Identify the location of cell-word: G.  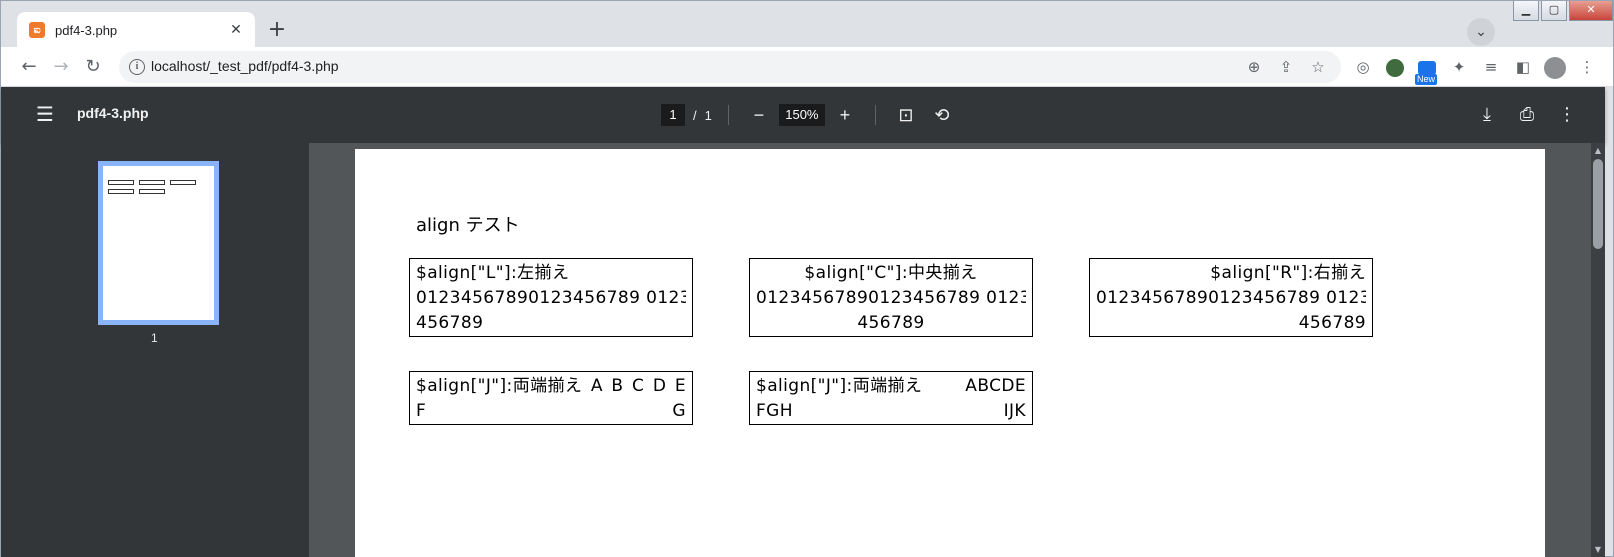
(679, 411).